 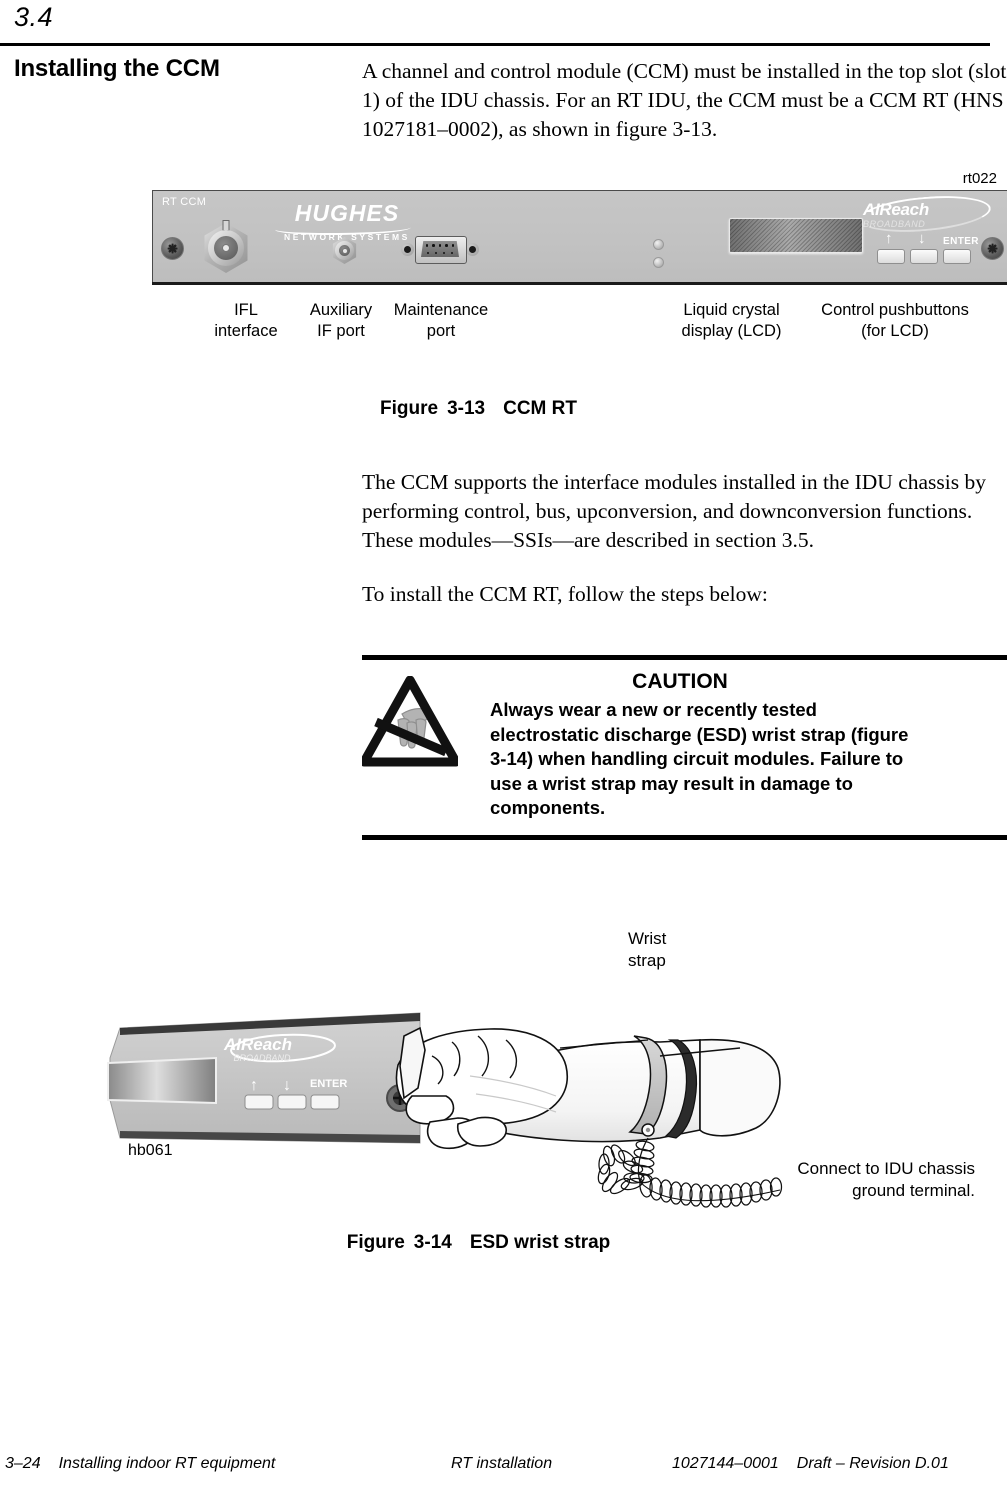 I want to click on caution-bottom-rule, so click(x=684, y=837).